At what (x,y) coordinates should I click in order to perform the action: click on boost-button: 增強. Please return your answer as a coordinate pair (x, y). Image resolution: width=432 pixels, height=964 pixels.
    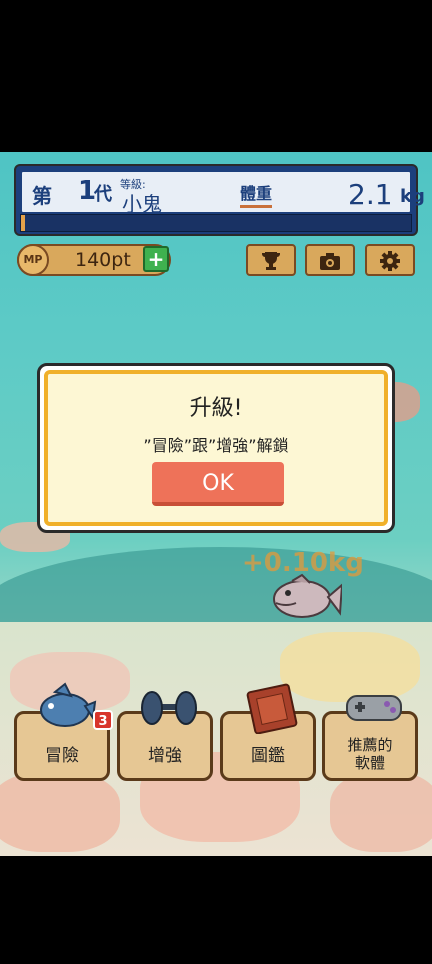
    Looking at the image, I should click on (165, 736).